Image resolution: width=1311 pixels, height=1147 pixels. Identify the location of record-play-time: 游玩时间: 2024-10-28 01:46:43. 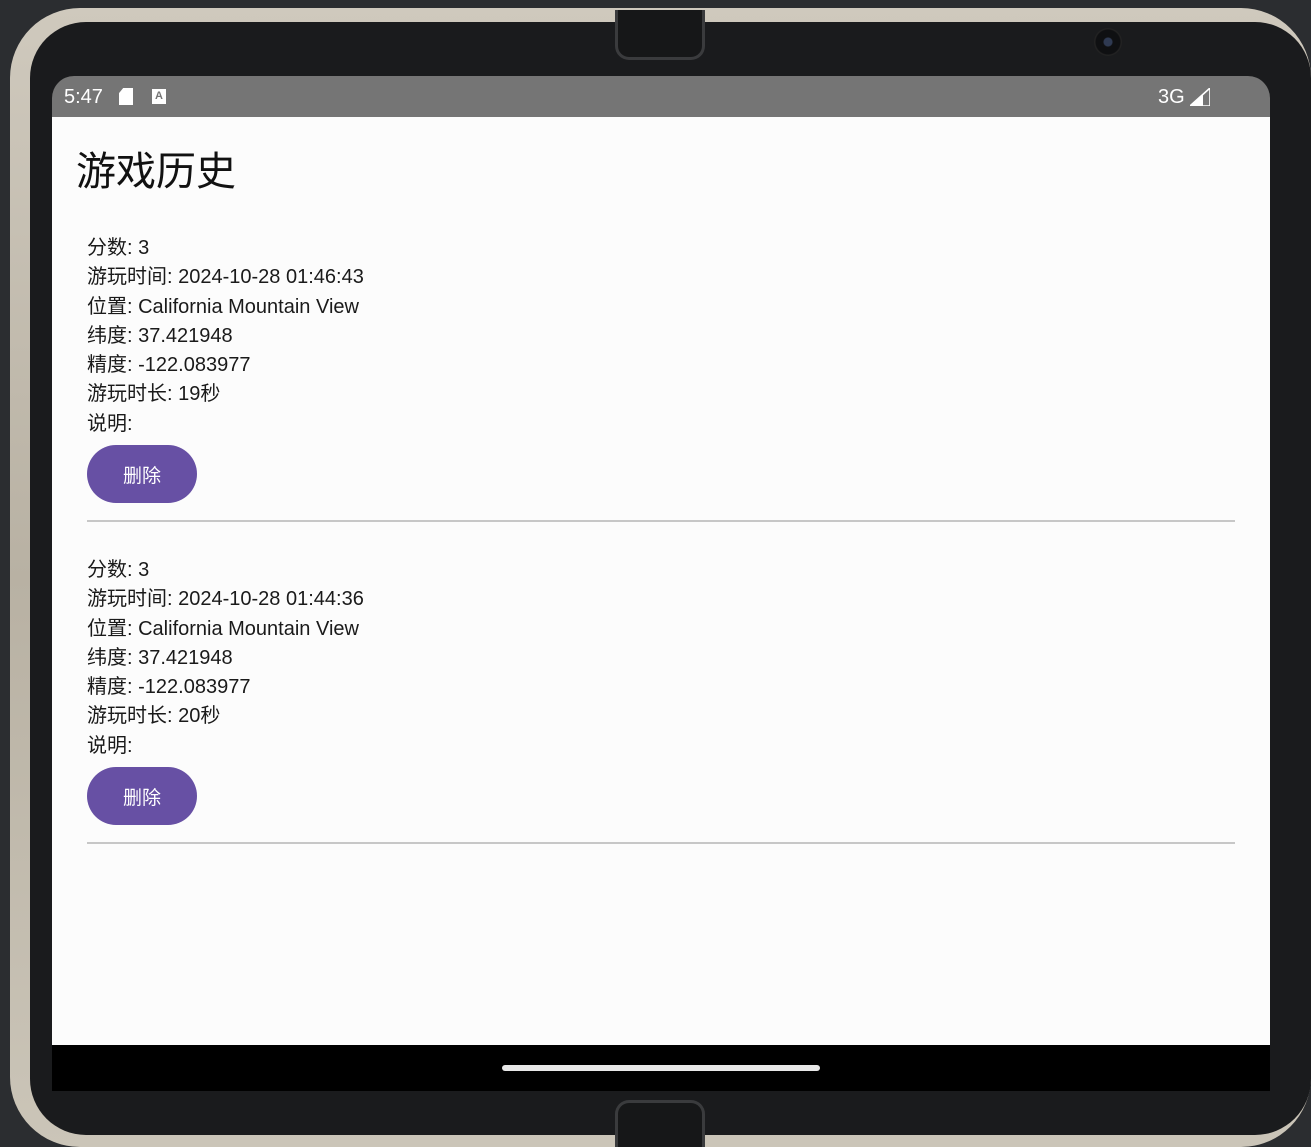
(225, 277).